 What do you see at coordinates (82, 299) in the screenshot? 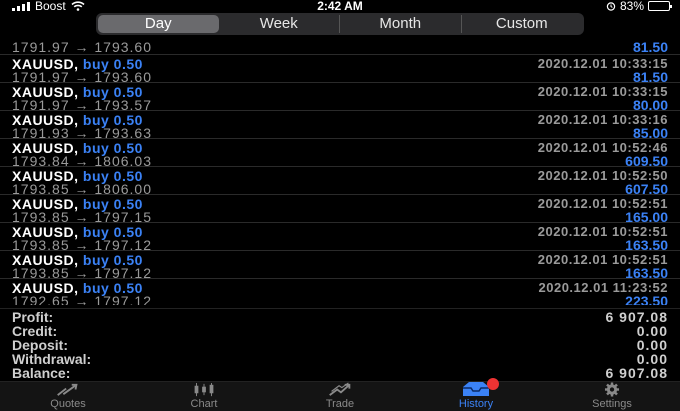
I see `deal-prices: 1792.65 → 1797.12` at bounding box center [82, 299].